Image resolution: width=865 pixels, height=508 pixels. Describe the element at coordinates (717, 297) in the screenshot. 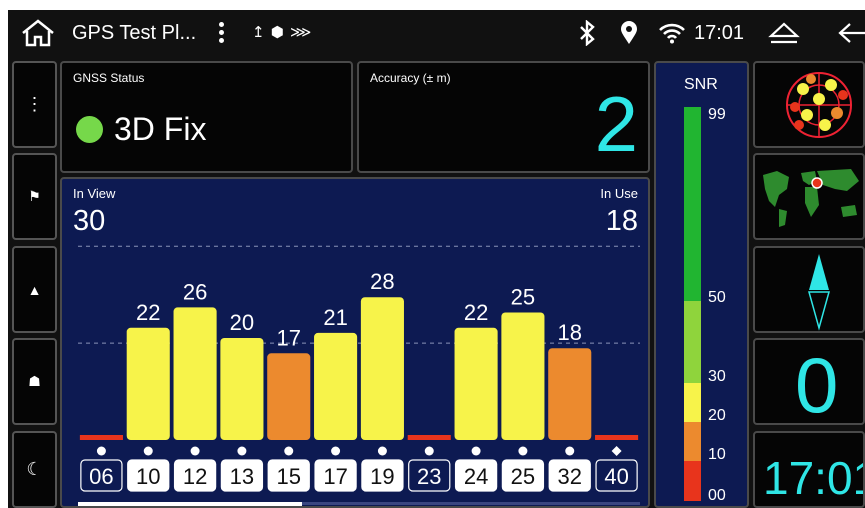

I see `snr-tick-50: 50` at that location.